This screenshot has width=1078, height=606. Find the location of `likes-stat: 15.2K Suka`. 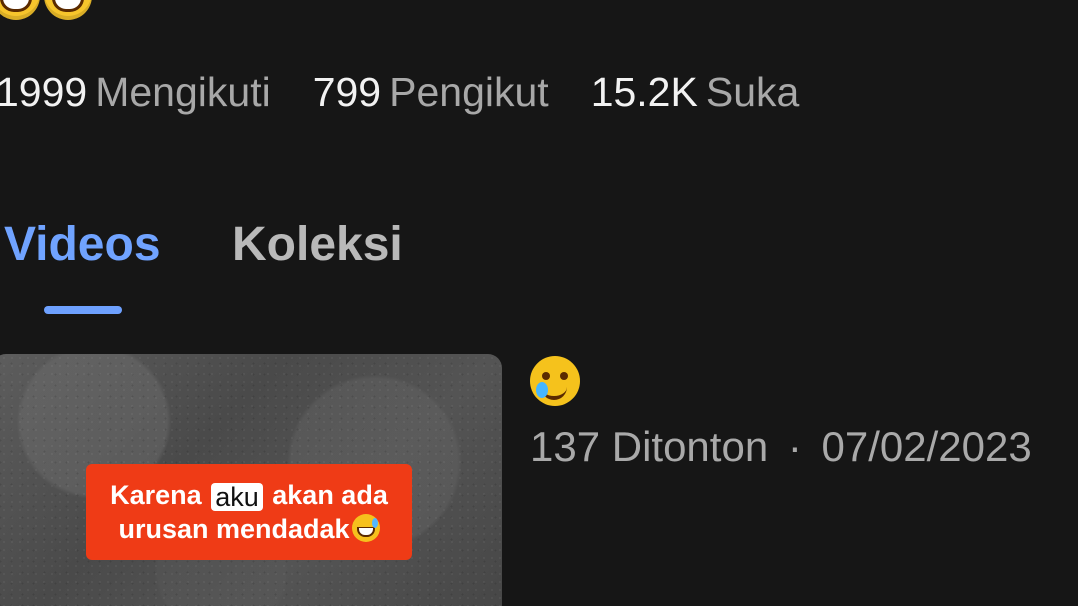

likes-stat: 15.2K Suka is located at coordinates (695, 92).